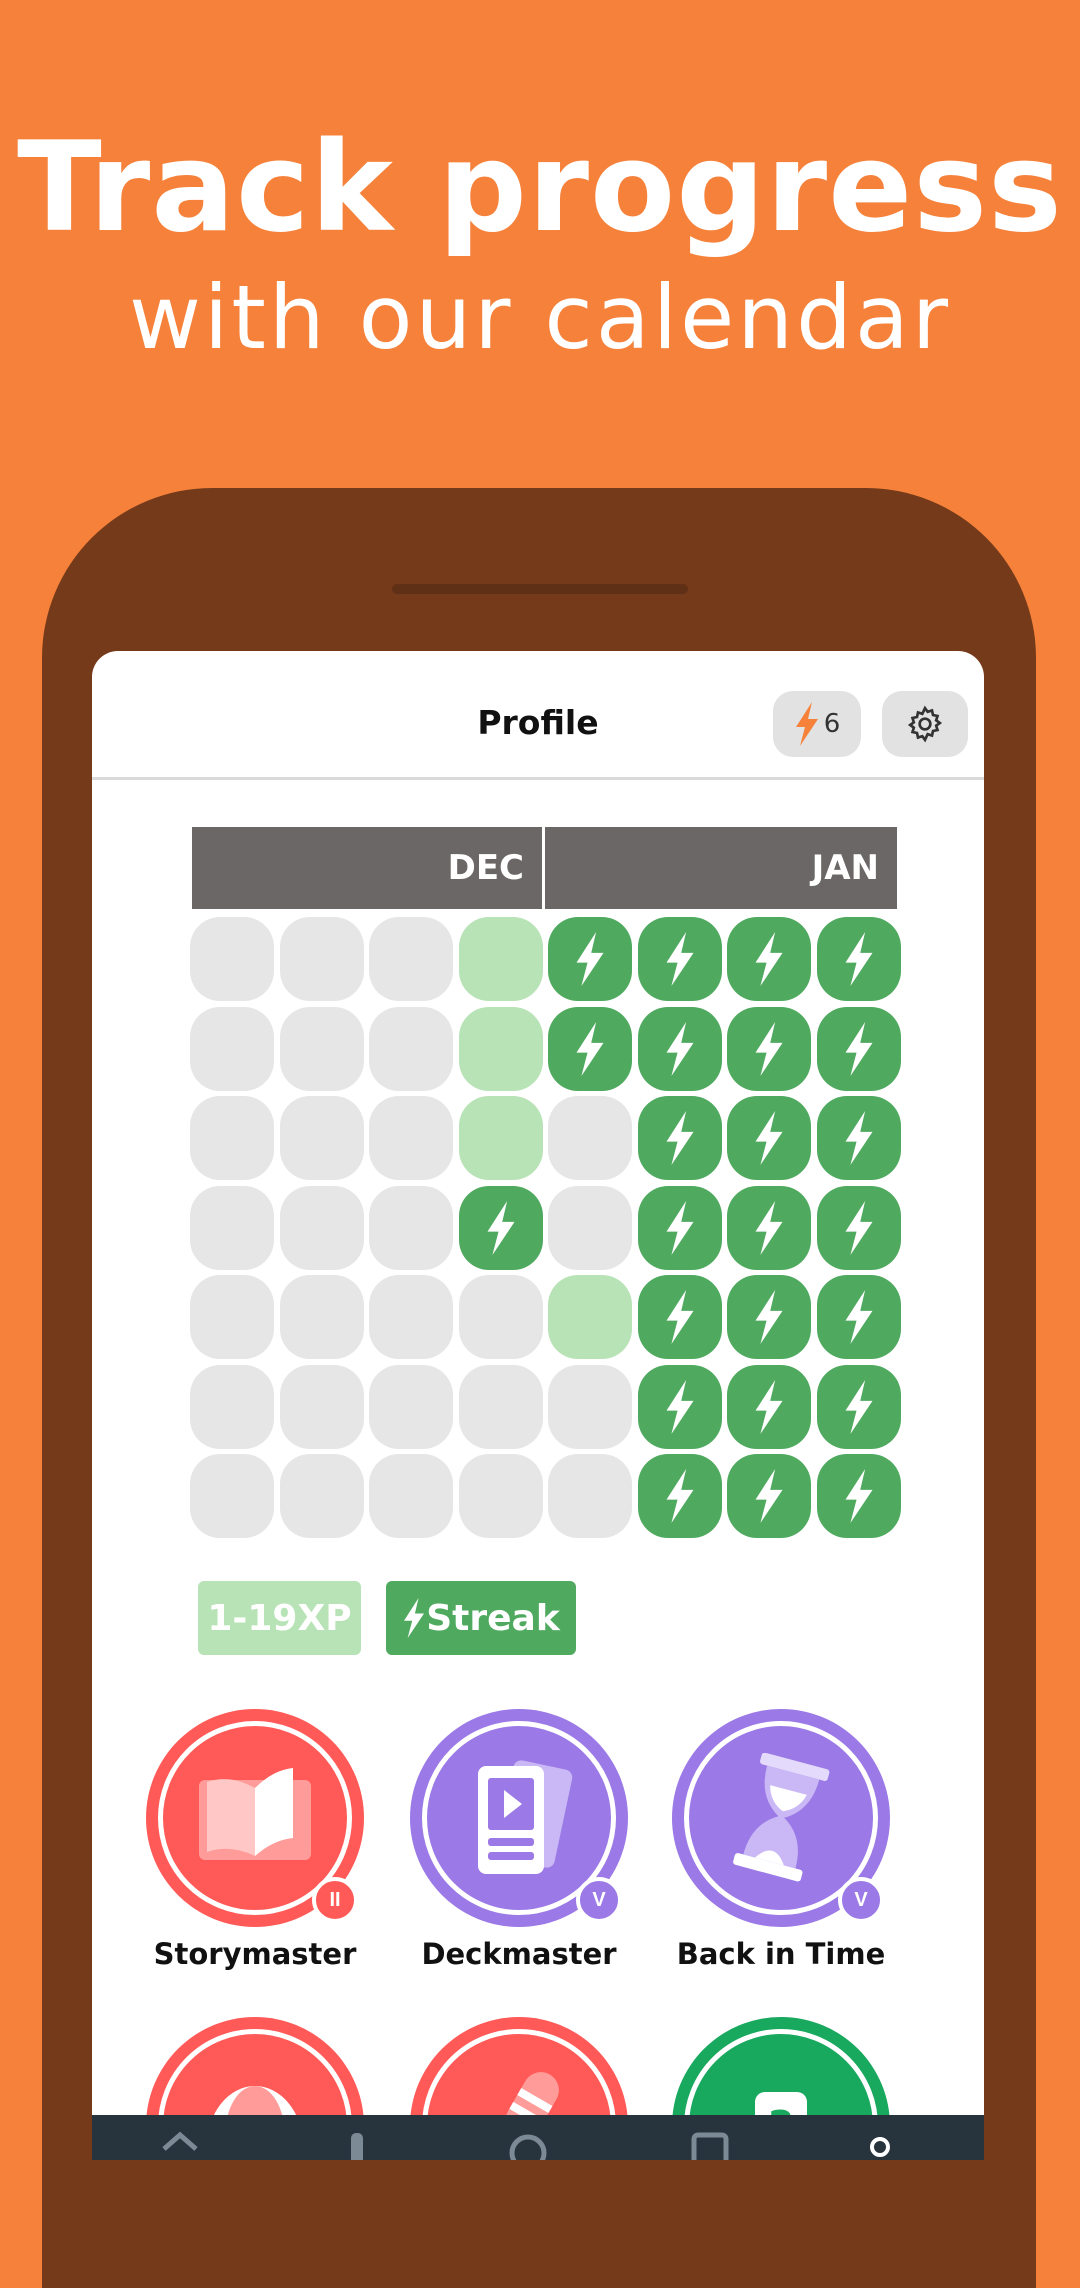  I want to click on open-book-icon, so click(255, 1814).